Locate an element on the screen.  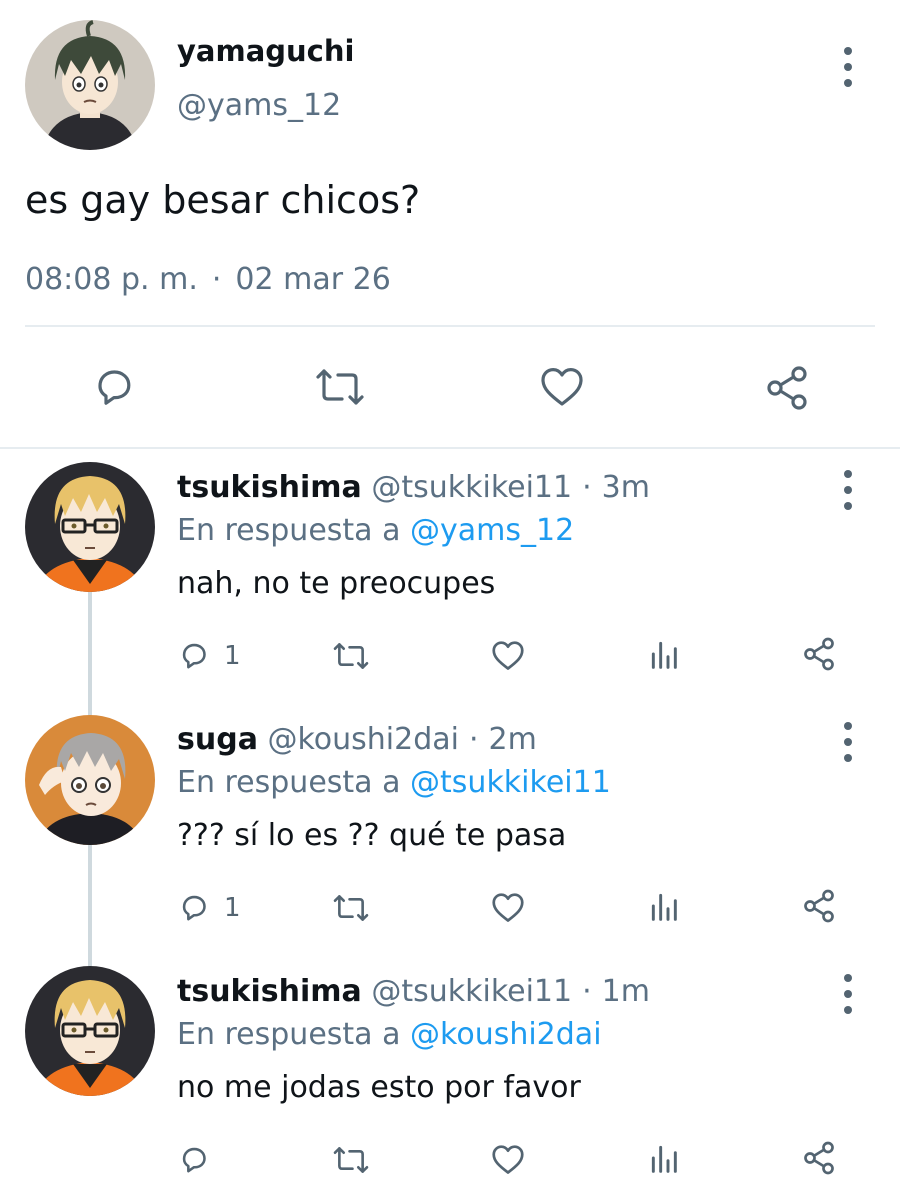
tweet-date: 02 mar 26 is located at coordinates (313, 279).